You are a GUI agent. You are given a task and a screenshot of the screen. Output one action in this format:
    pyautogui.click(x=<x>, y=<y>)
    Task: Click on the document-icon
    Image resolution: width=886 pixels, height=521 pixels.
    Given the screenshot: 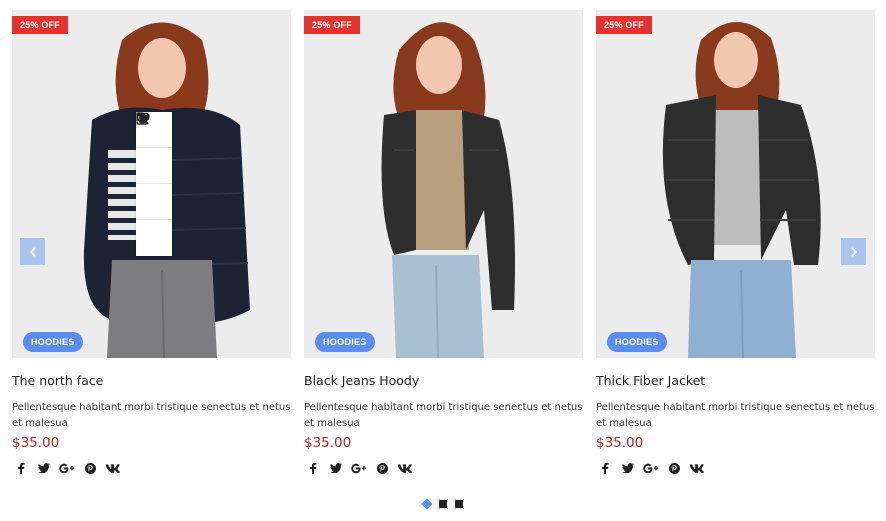 What is the action you would take?
    pyautogui.click(x=141, y=118)
    